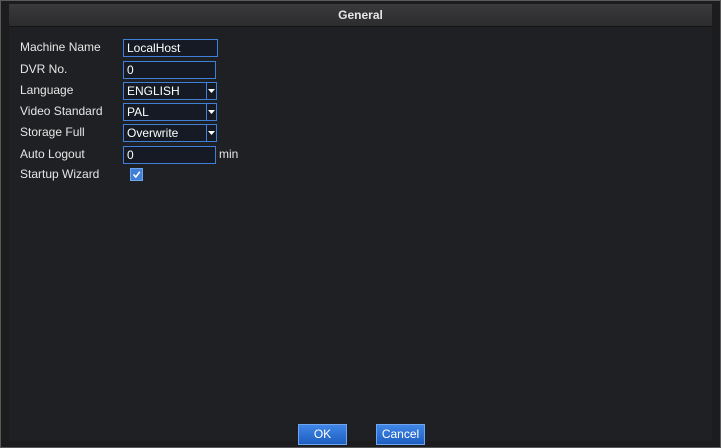 Image resolution: width=721 pixels, height=448 pixels. What do you see at coordinates (60, 47) in the screenshot?
I see `machine-name-label: Machine Name` at bounding box center [60, 47].